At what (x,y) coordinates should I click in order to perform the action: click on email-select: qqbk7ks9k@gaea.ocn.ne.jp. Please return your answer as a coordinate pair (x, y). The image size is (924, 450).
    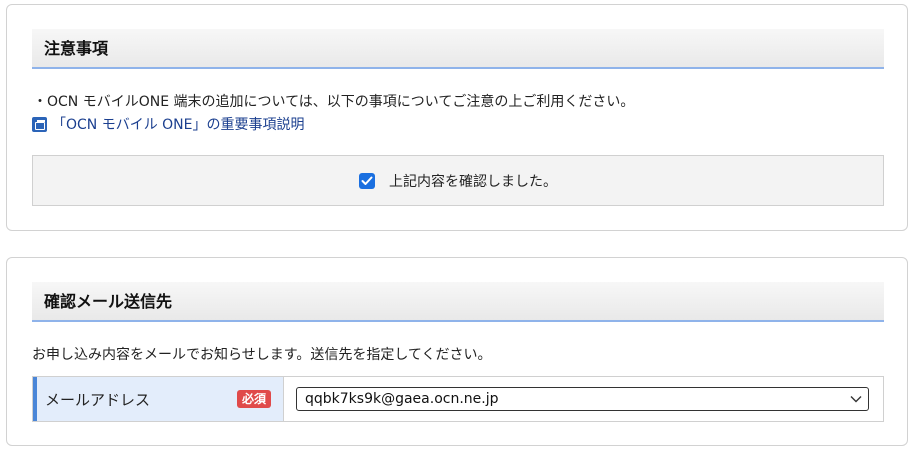
    Looking at the image, I should click on (582, 399).